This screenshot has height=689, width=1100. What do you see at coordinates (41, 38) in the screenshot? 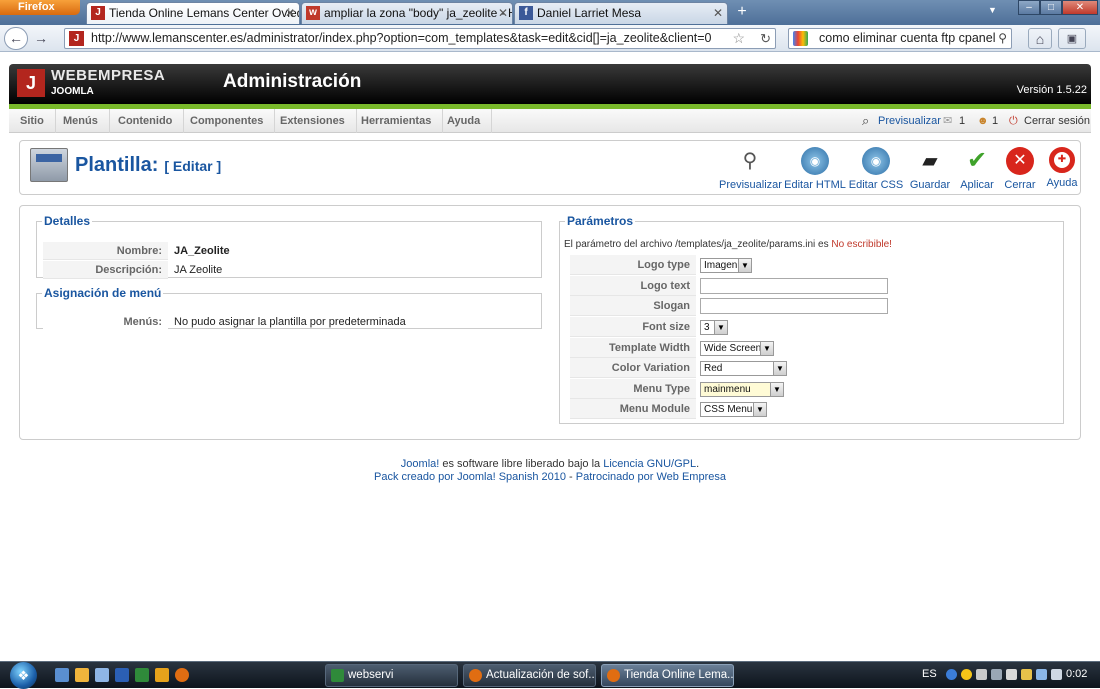
I see `forward-arrow-icon: →` at bounding box center [41, 38].